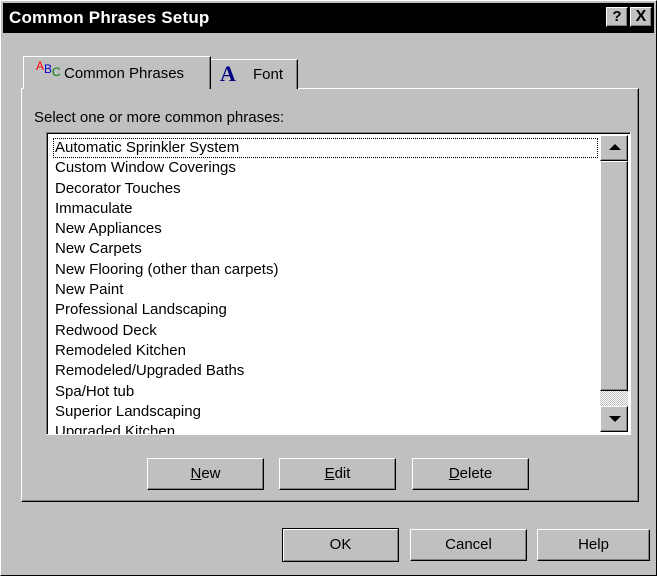 Image resolution: width=657 pixels, height=576 pixels. I want to click on list-item: New Flooring (other than carpets), so click(325, 270).